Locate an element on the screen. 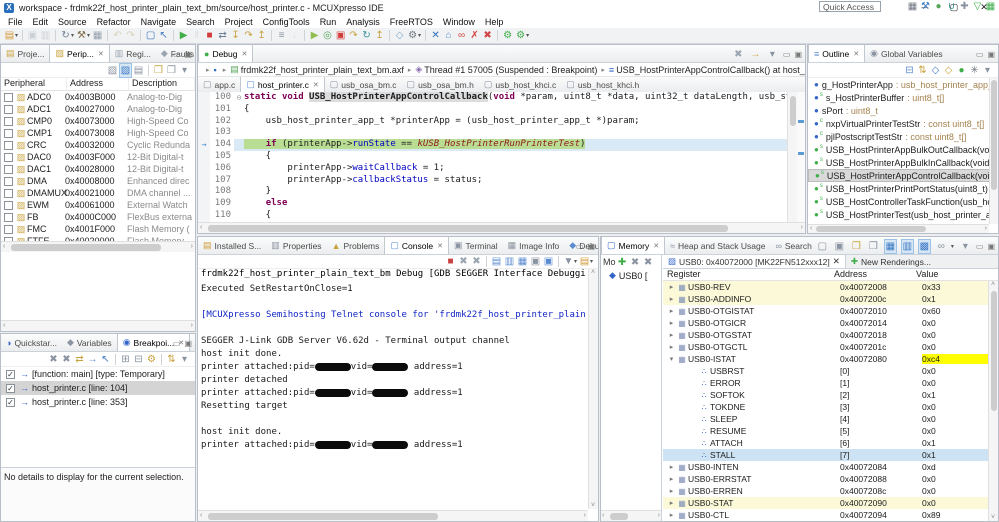 The width and height of the screenshot is (999, 522). outline-item: ● sPort : uint8_t is located at coordinates (903, 110).